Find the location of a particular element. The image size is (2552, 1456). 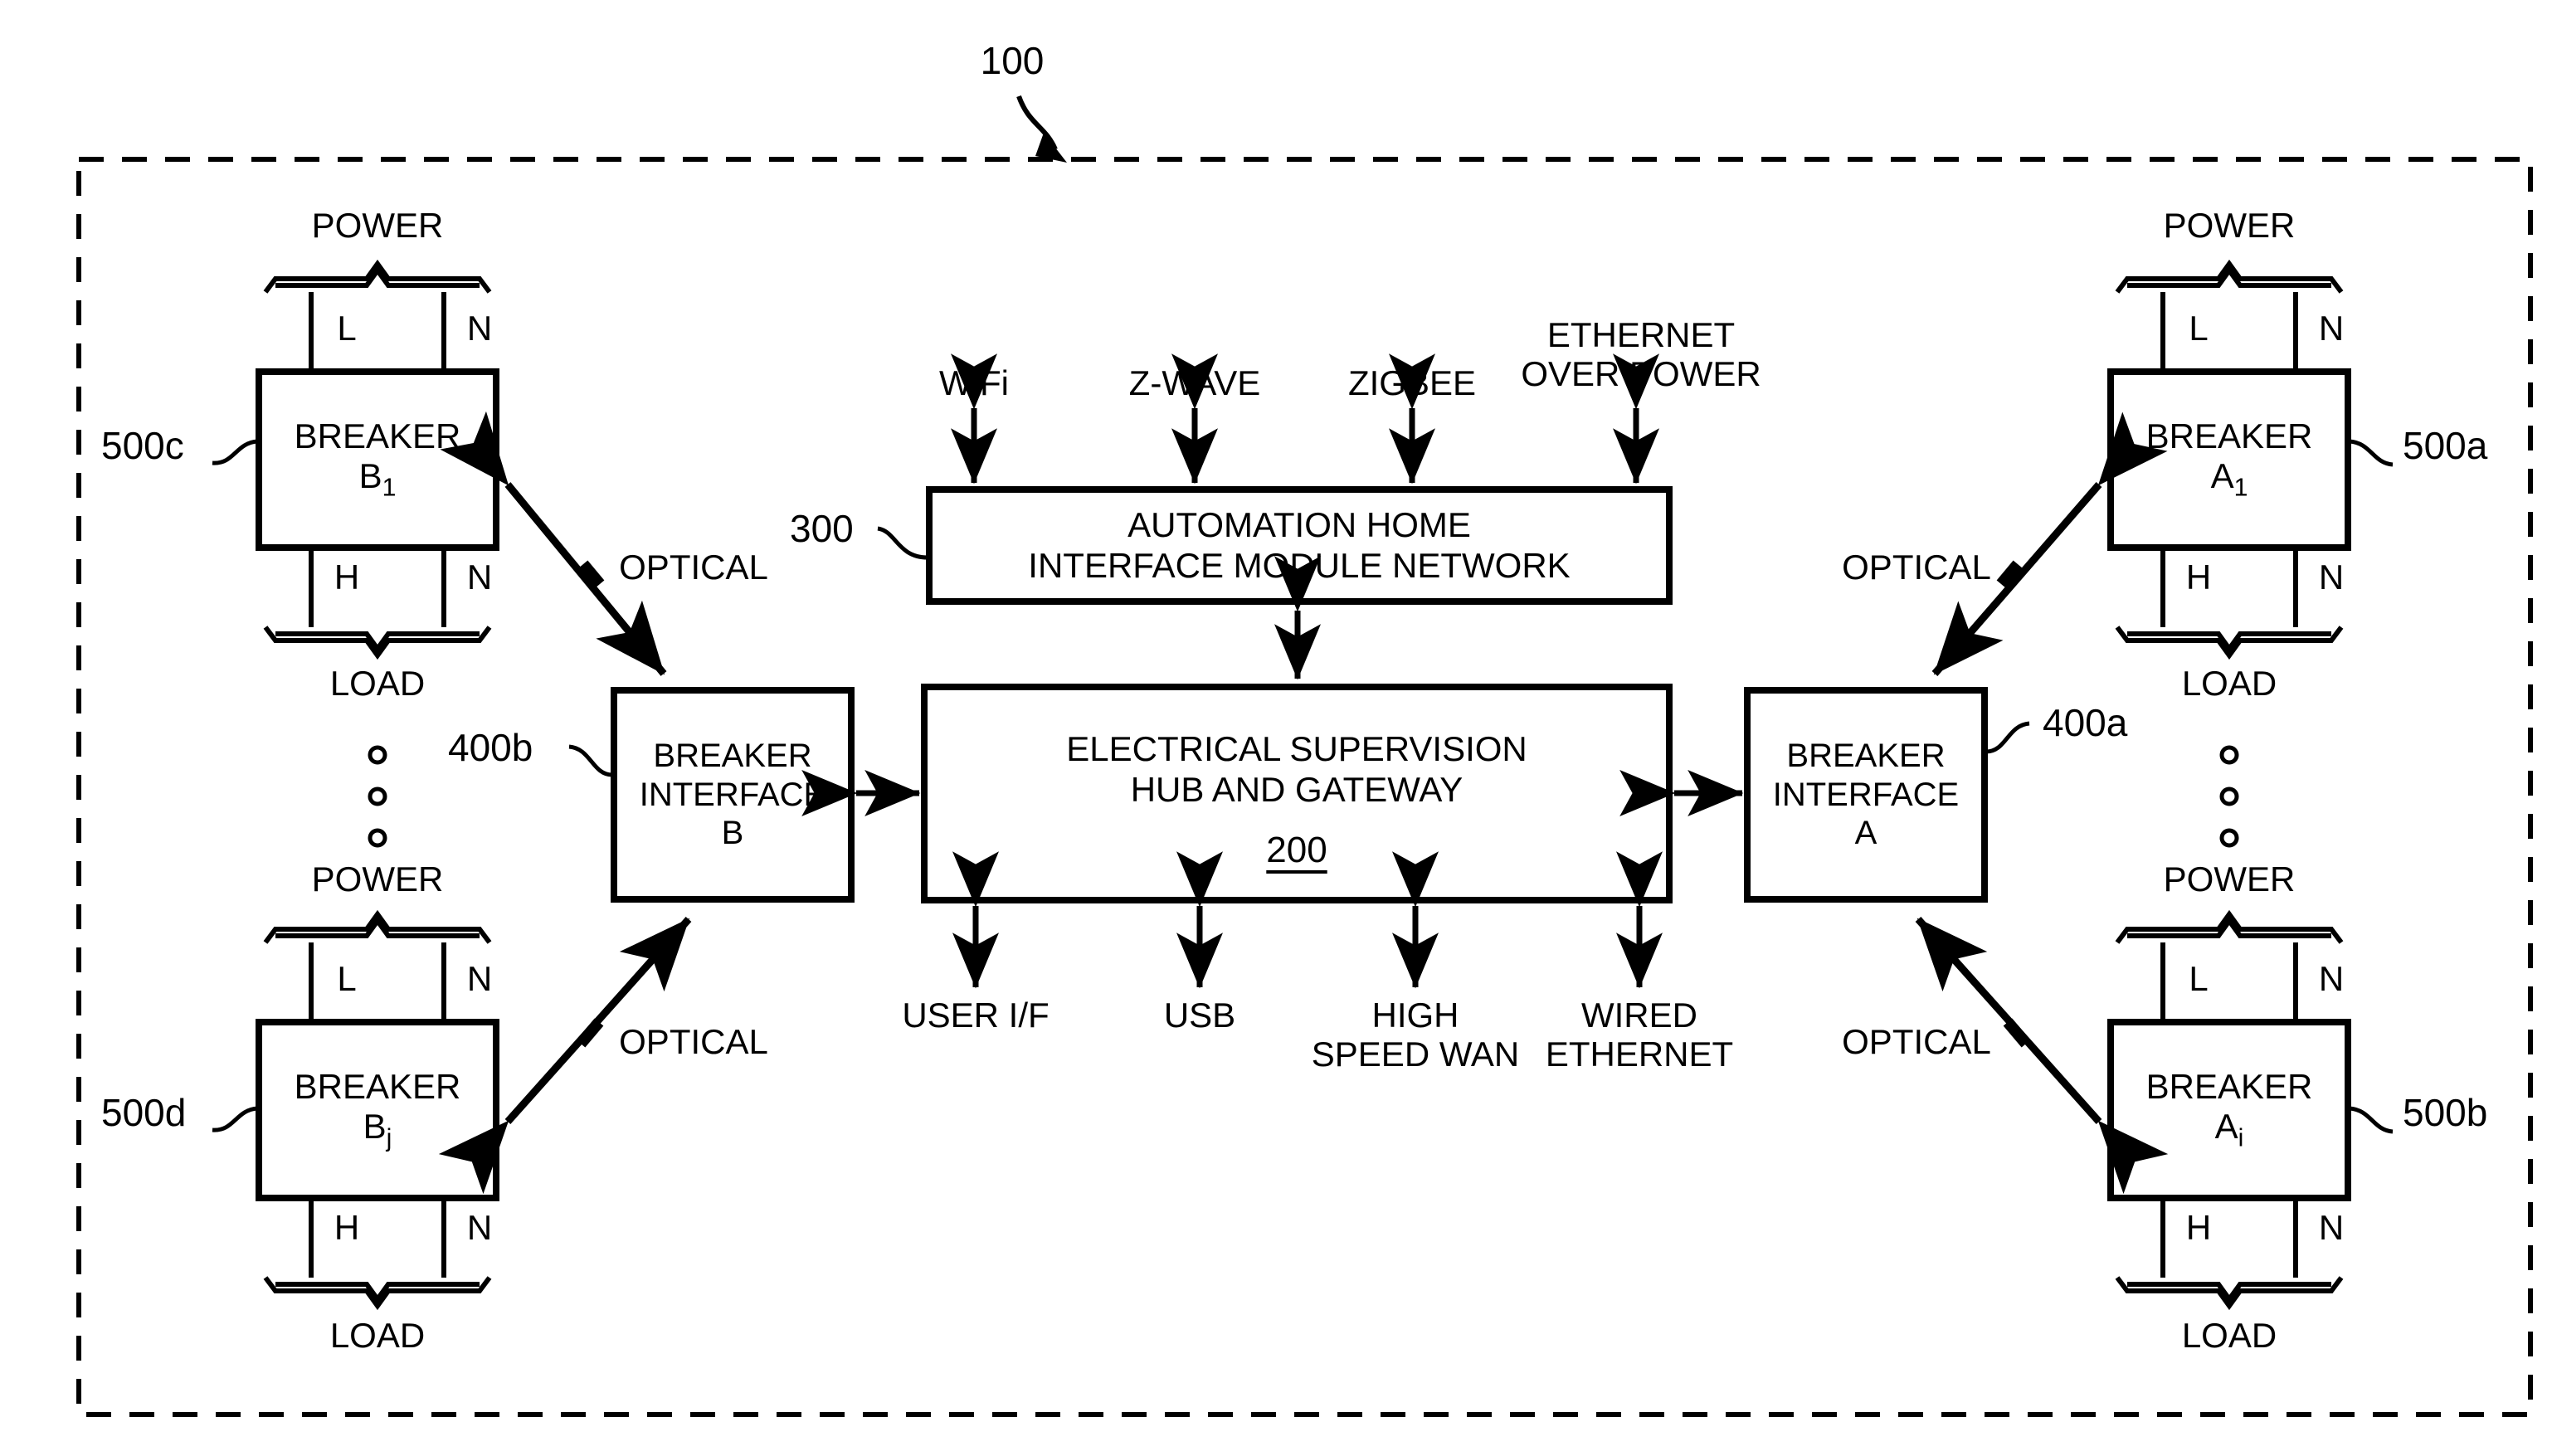

breaker-interface-a-text: BREAKER INTERFACE A is located at coordinates (1866, 794).